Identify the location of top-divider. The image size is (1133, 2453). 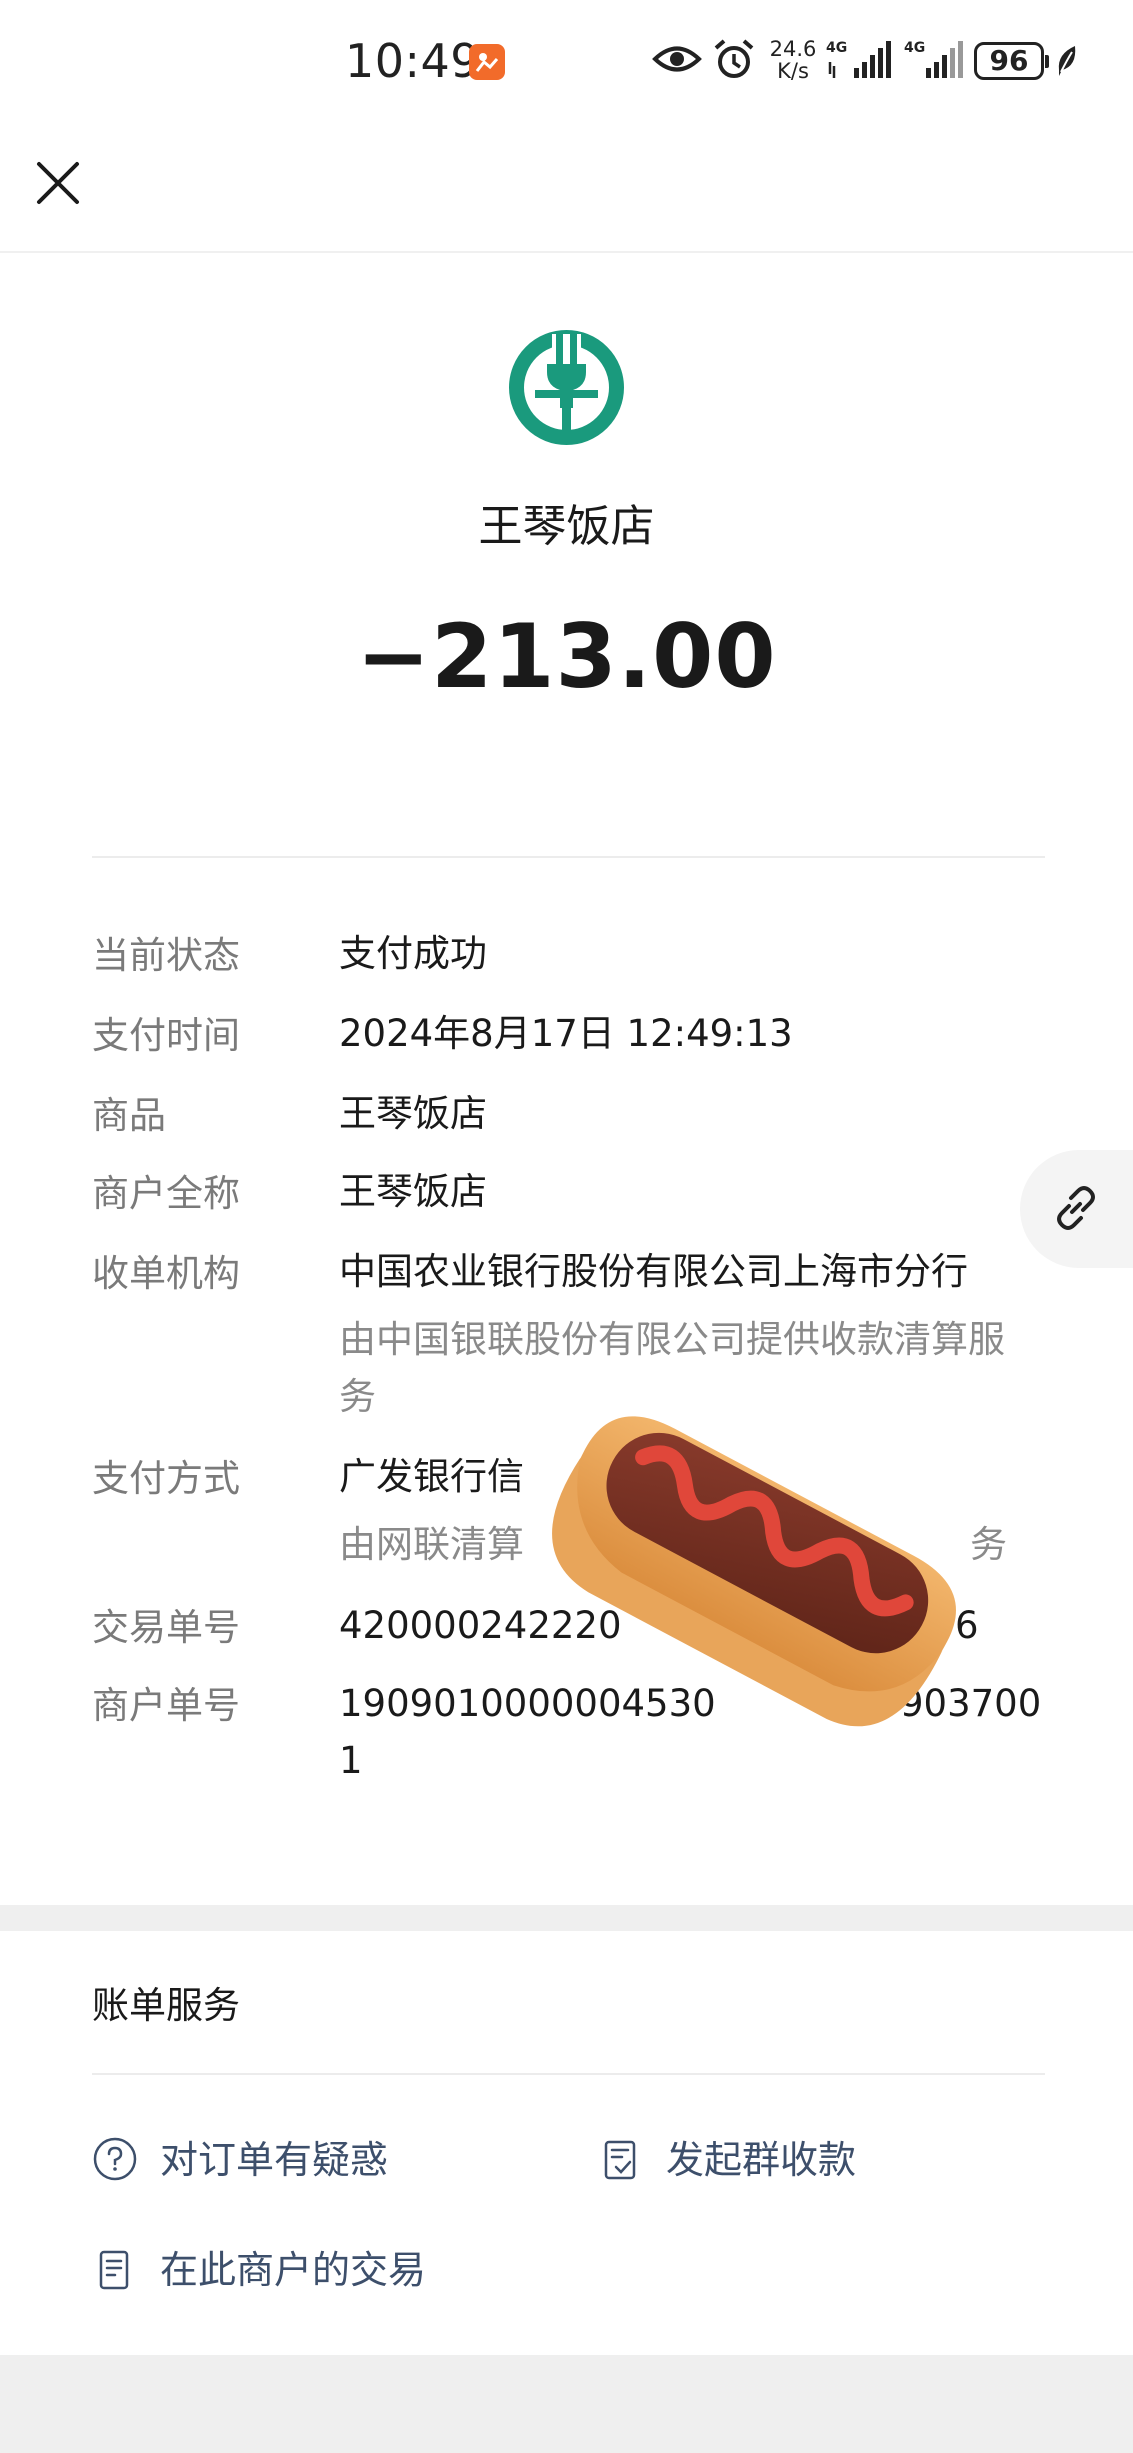
(566, 252).